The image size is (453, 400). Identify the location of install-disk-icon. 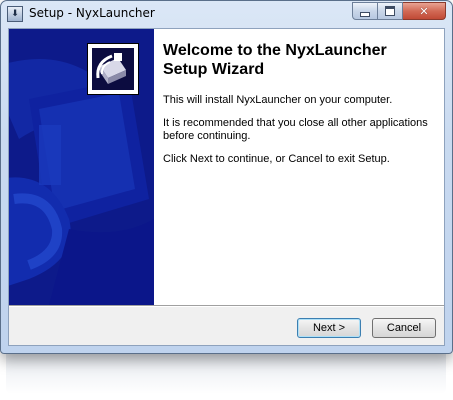
(113, 69).